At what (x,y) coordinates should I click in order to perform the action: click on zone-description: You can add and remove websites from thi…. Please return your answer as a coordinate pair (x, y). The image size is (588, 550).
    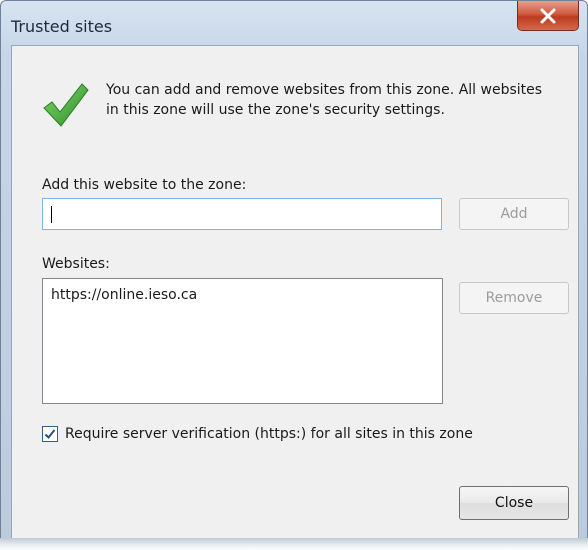
    Looking at the image, I should click on (341, 100).